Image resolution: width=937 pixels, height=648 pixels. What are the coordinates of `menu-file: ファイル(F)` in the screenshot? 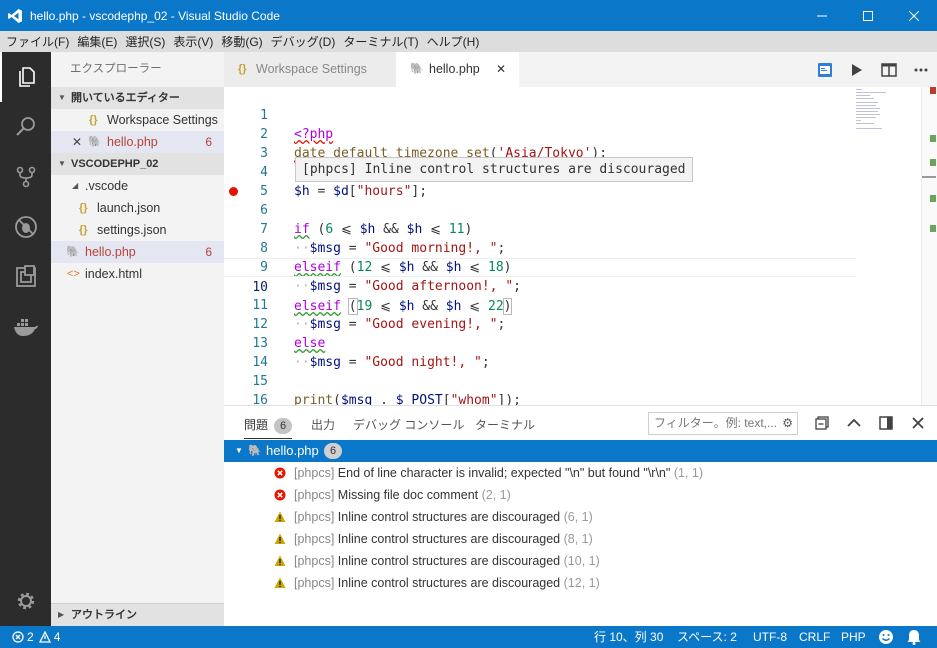 It's located at (37, 41).